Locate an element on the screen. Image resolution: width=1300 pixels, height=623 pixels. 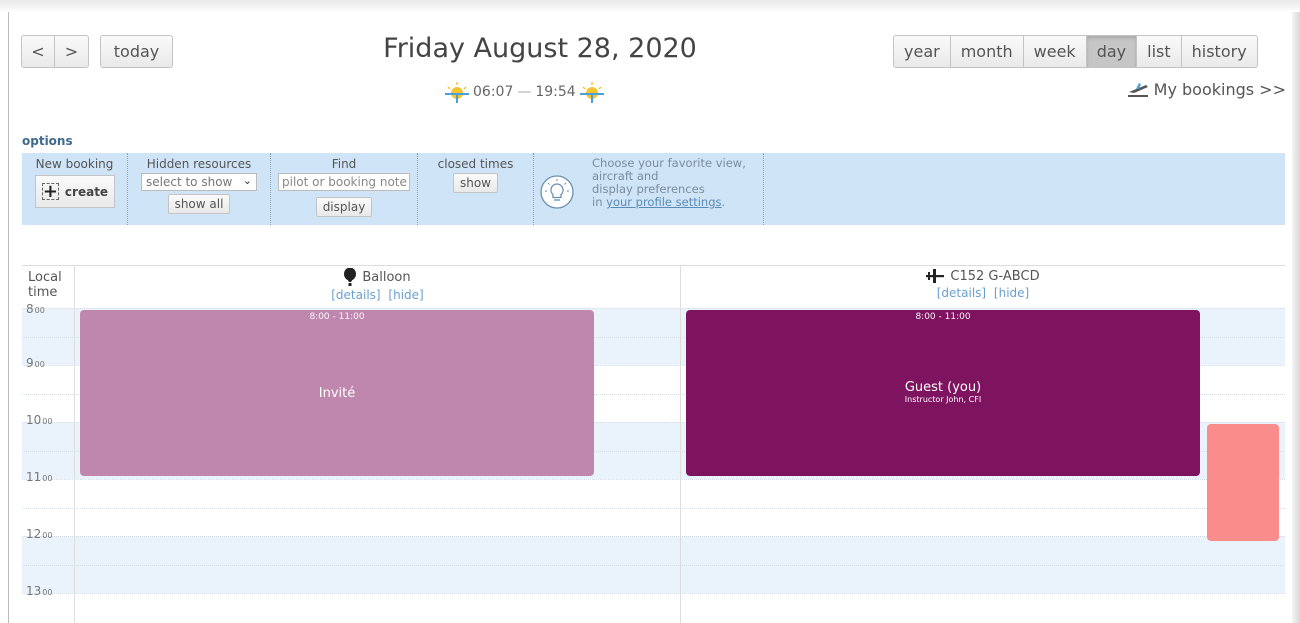
local-time-label-line2: time is located at coordinates (43, 292).